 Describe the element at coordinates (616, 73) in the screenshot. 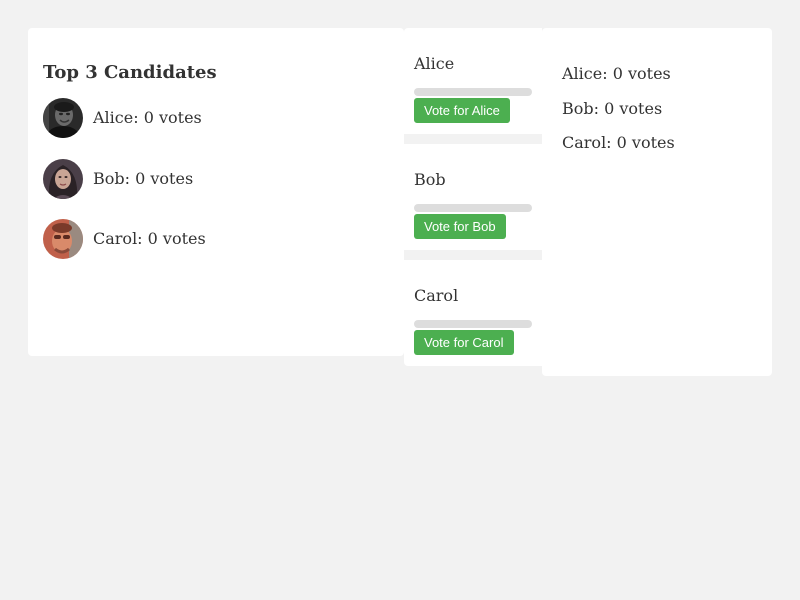

I see `tally-line: Alice: 0 votes` at that location.